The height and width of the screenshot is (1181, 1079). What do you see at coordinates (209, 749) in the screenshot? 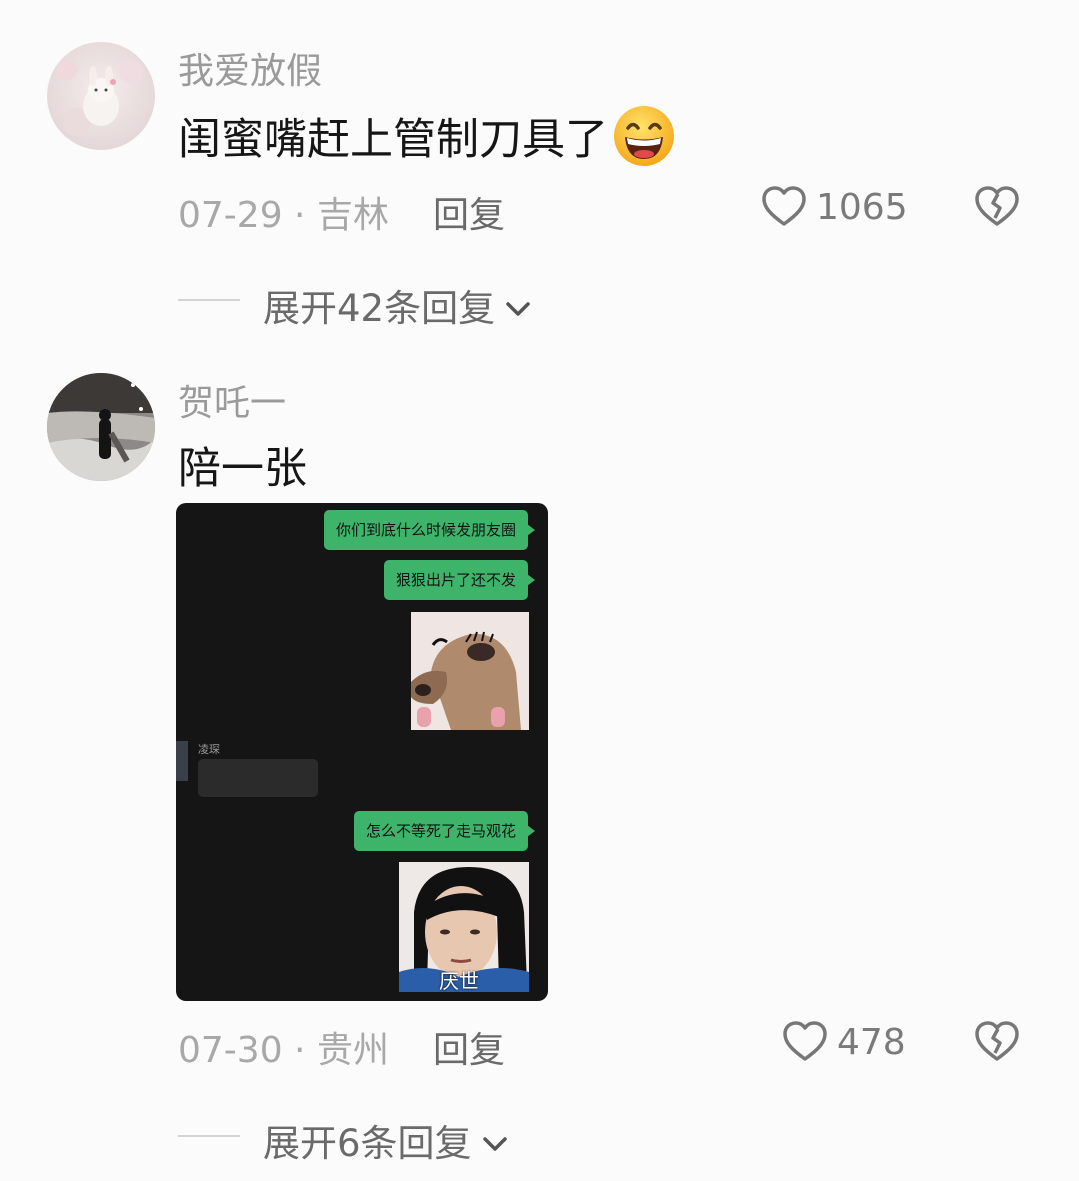
I see `sender-name: 凌琛` at bounding box center [209, 749].